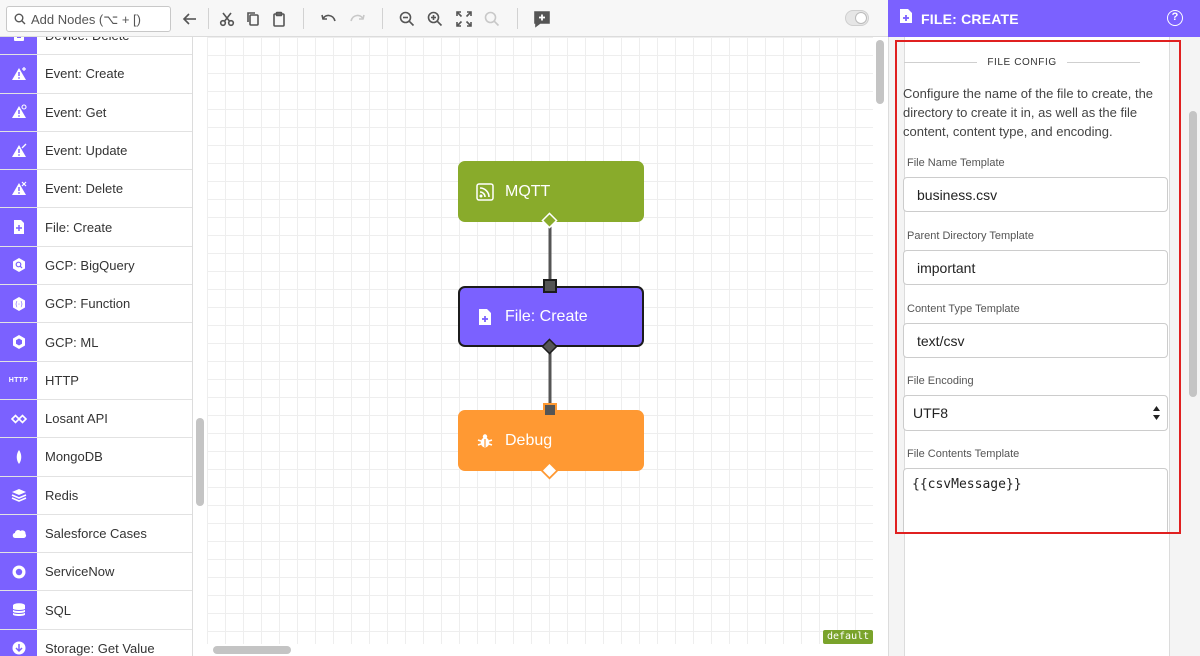 The image size is (1200, 656). What do you see at coordinates (930, 413) in the screenshot?
I see `file-encoding-value: UTF8` at bounding box center [930, 413].